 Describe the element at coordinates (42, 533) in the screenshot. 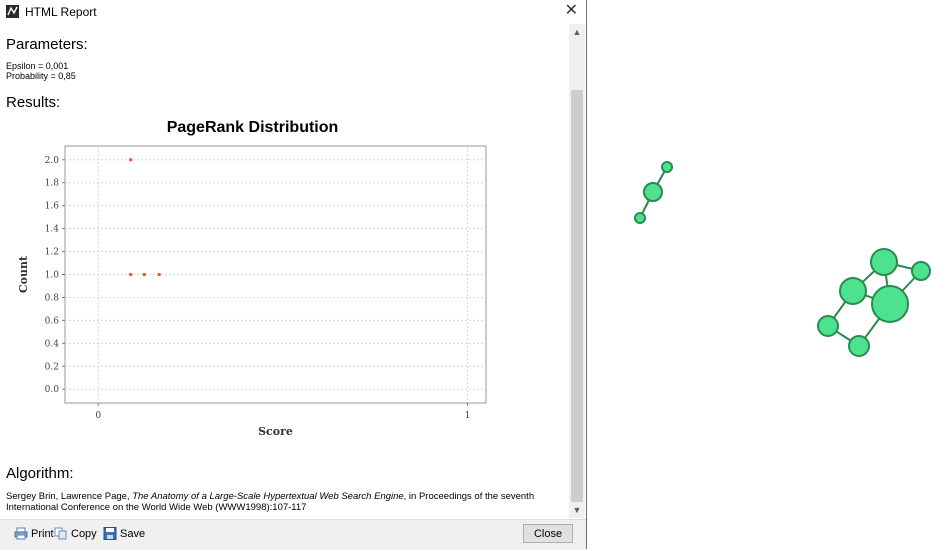

I see `print-label: Print` at that location.